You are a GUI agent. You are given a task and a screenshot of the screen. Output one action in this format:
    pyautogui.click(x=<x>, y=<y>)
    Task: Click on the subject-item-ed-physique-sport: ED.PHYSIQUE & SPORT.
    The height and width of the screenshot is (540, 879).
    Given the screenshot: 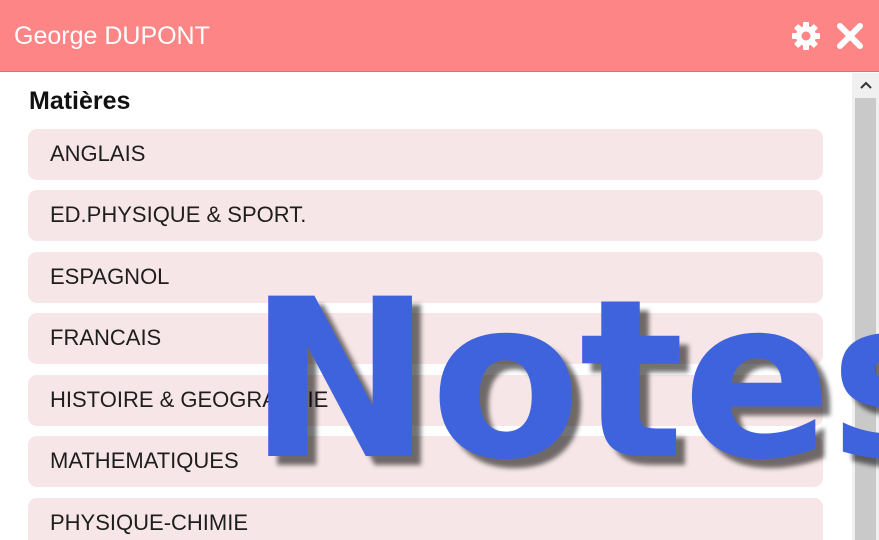 What is the action you would take?
    pyautogui.click(x=425, y=215)
    